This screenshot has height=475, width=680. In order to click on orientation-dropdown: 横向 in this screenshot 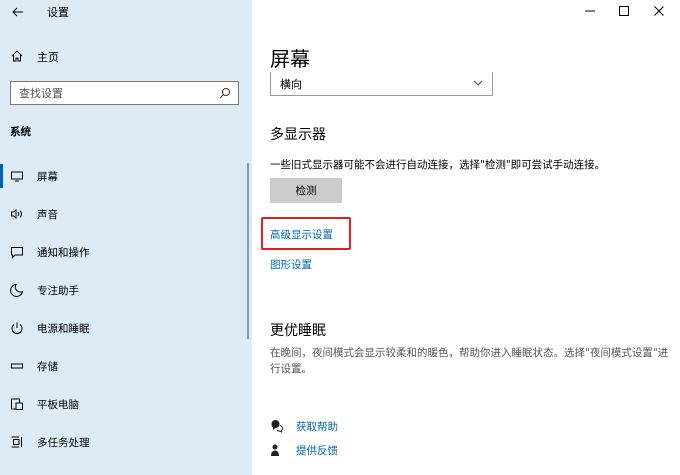, I will do `click(381, 84)`.